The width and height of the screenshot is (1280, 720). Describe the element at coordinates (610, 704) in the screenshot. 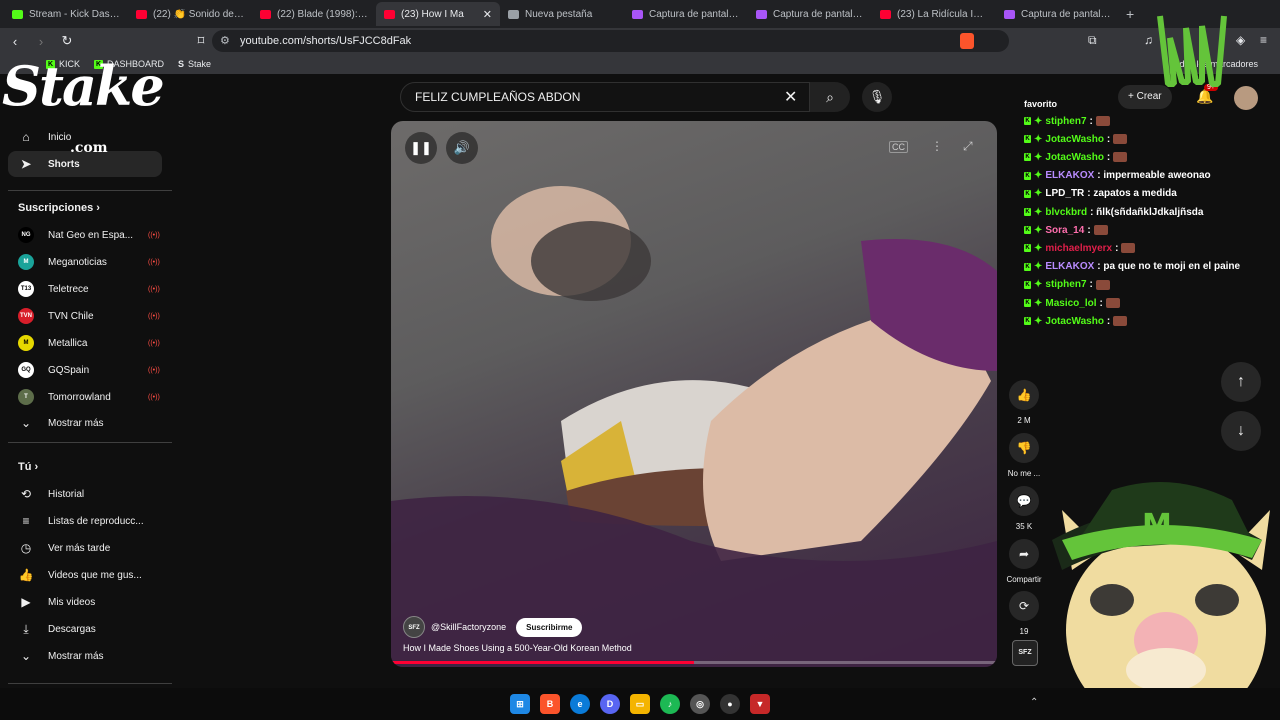

I see `discord-icon: D` at that location.